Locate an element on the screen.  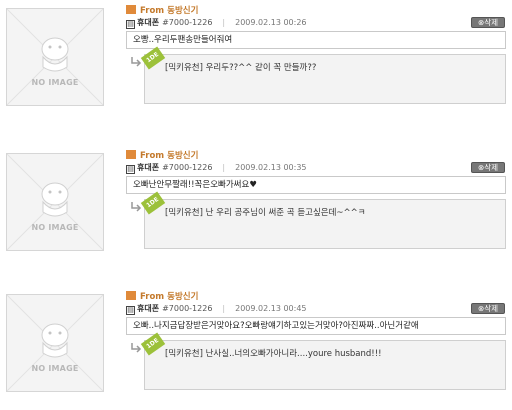
message-text: 오빠..나지금답장받은거맞아요?오빠랑얘기하고있는거맞아?아진짜짜..아닌거같애 is located at coordinates (316, 326).